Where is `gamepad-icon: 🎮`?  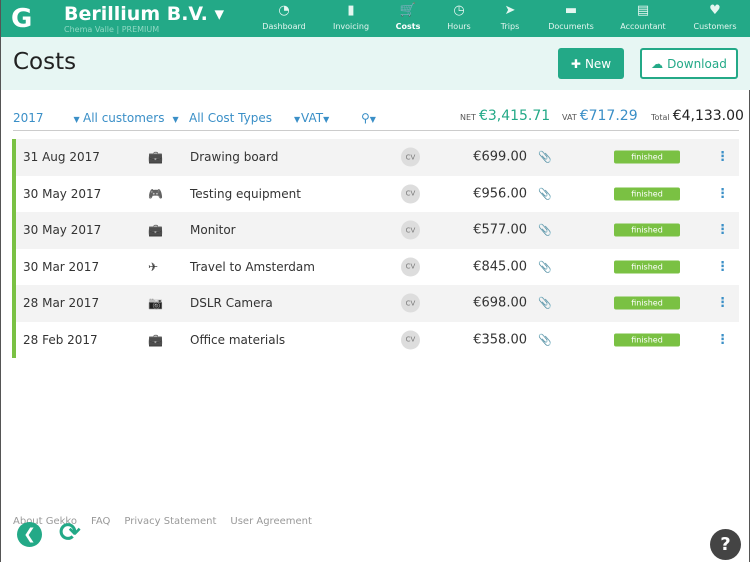
gamepad-icon: 🎮 is located at coordinates (155, 193).